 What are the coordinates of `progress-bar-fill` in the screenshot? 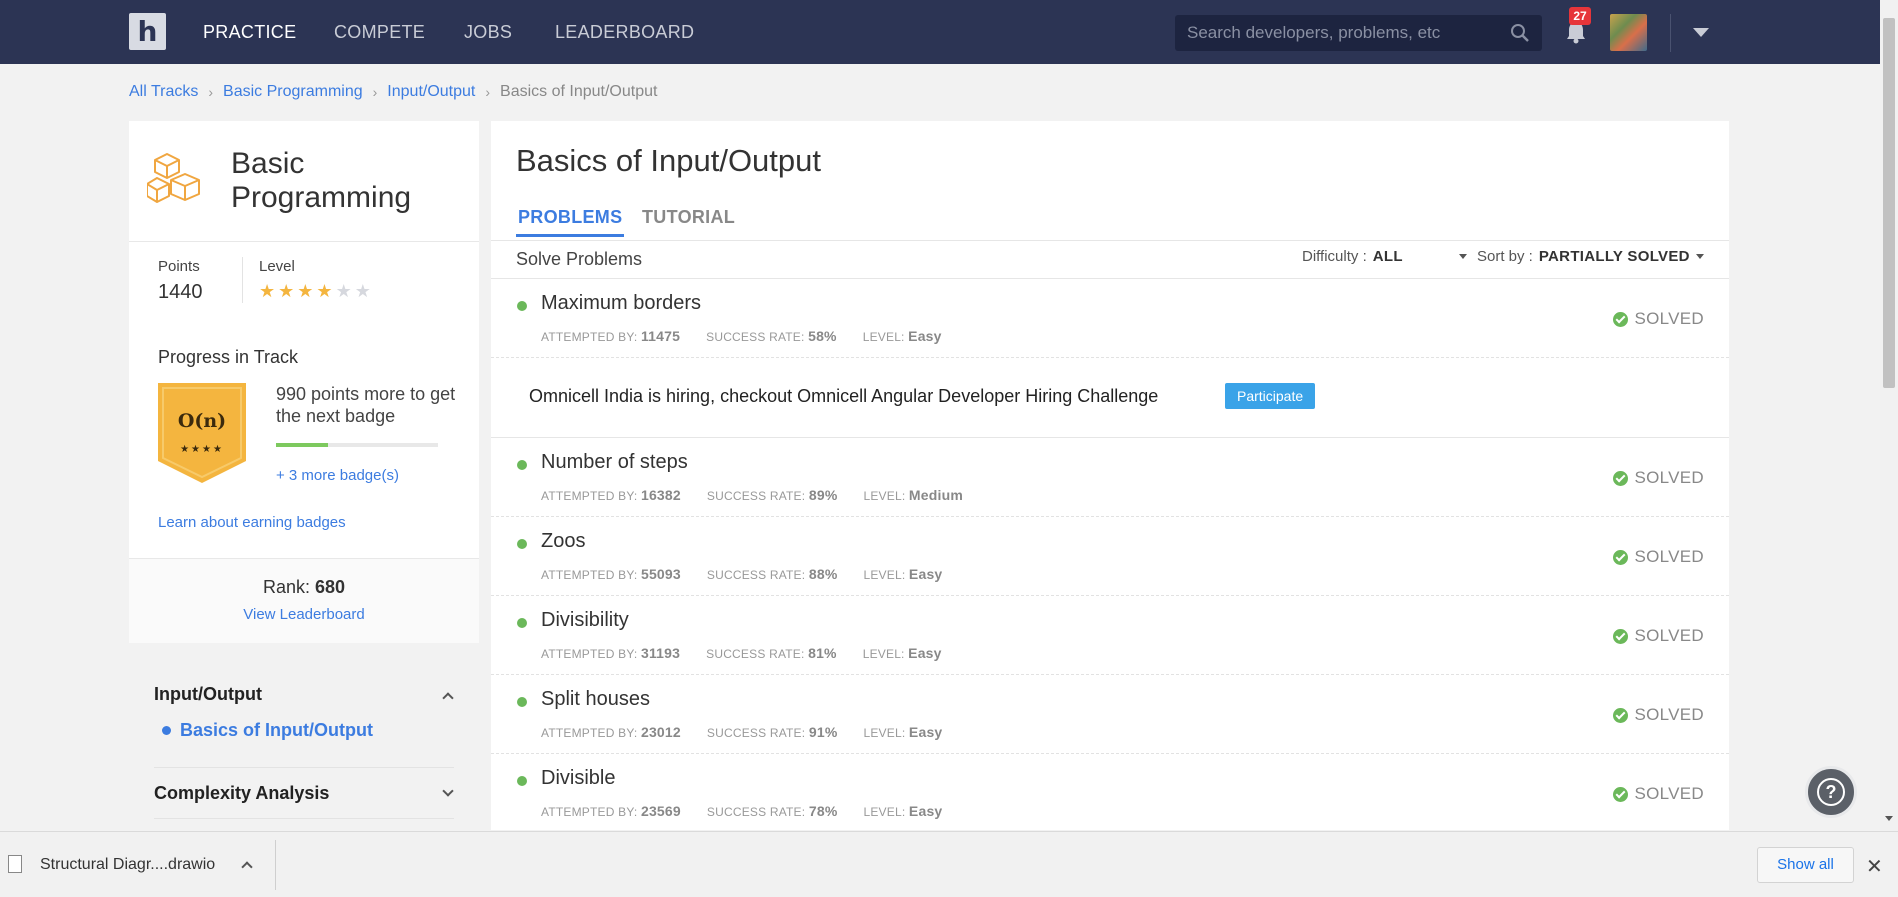 It's located at (302, 445).